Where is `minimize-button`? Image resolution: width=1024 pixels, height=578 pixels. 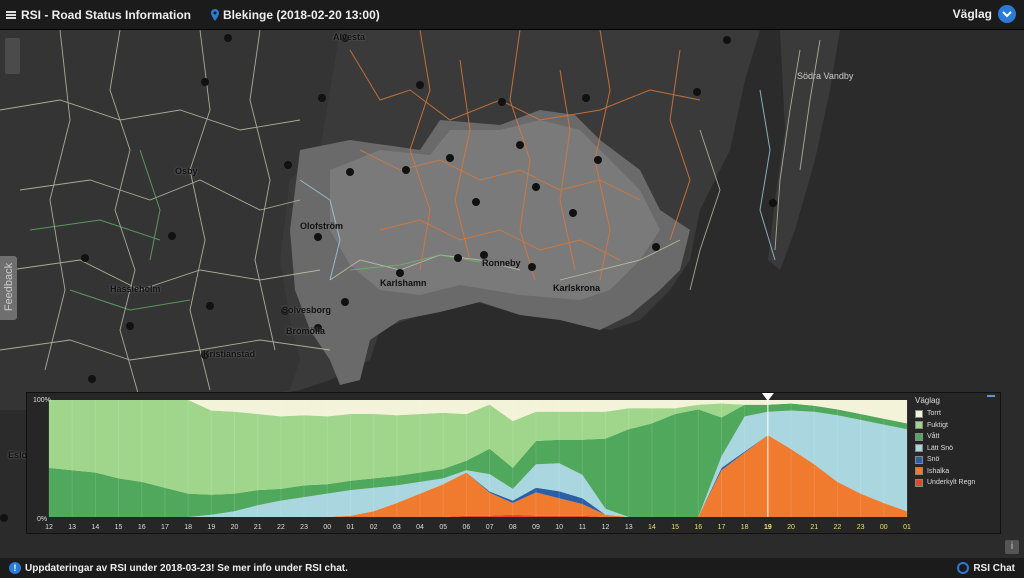
minimize-button is located at coordinates (991, 396).